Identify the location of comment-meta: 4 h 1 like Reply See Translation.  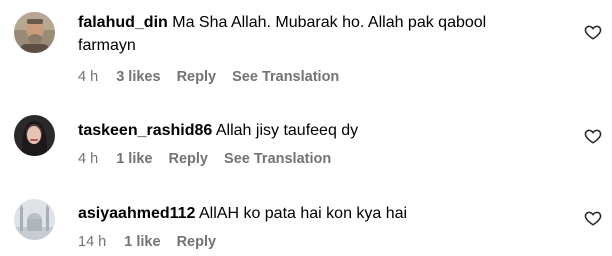
(210, 159).